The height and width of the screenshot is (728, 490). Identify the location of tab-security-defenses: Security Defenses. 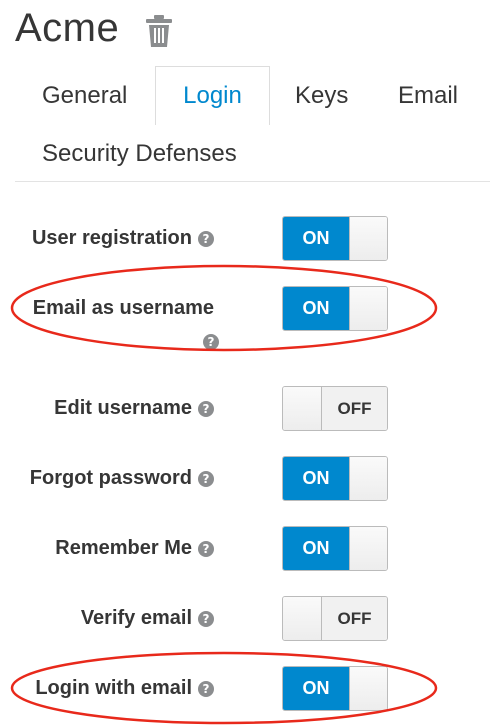
(139, 154).